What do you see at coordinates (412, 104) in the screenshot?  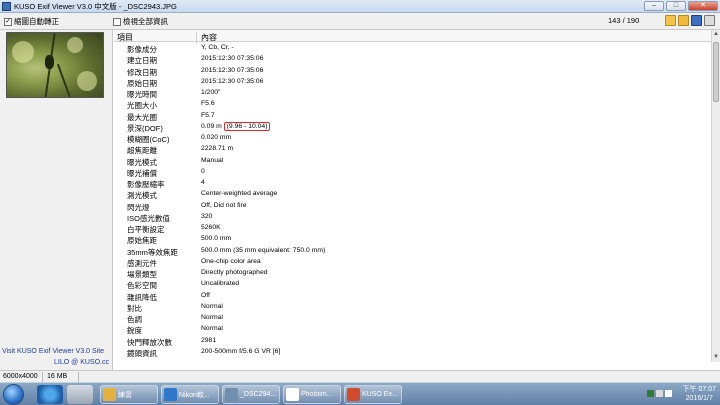 I see `table-row: 光圈大小 F5.6` at bounding box center [412, 104].